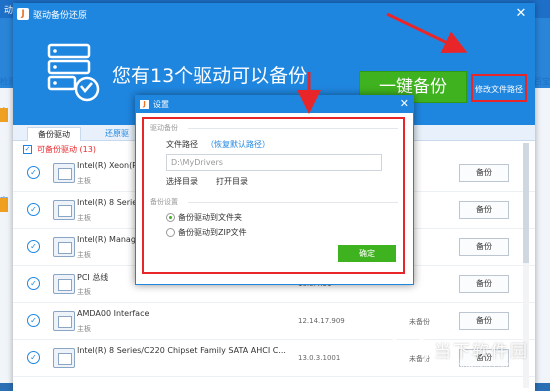 The height and width of the screenshot is (391, 550). What do you see at coordinates (499, 88) in the screenshot?
I see `modify-path-link: 修改文件路径` at bounding box center [499, 88].